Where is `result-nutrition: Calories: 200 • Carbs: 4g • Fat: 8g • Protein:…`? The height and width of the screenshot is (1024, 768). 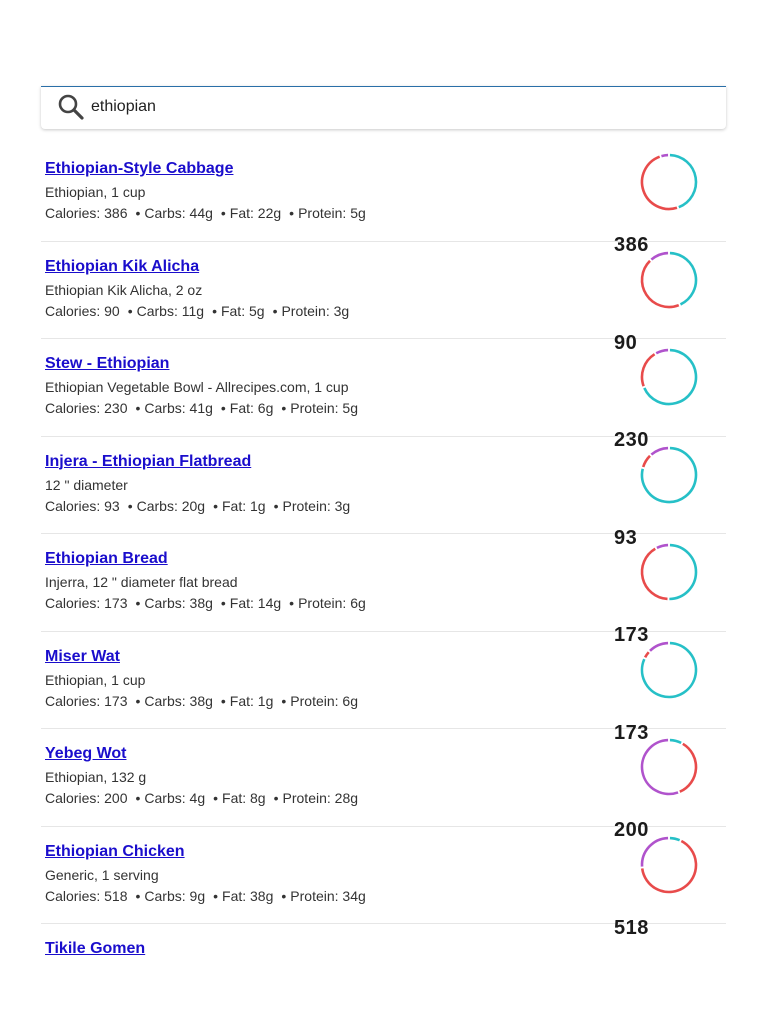 result-nutrition: Calories: 200 • Carbs: 4g • Fat: 8g • Protein:… is located at coordinates (202, 798).